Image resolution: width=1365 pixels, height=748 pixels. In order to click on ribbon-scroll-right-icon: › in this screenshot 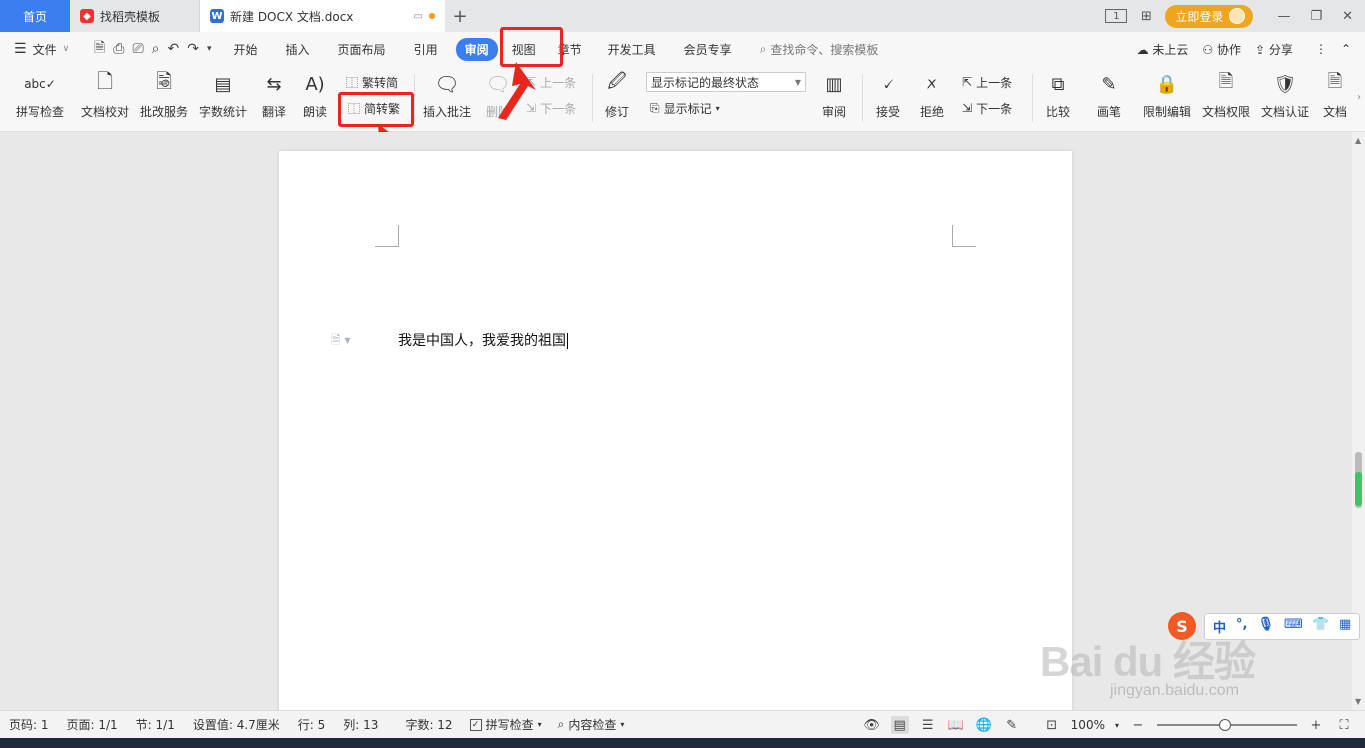, I will do `click(1359, 97)`.